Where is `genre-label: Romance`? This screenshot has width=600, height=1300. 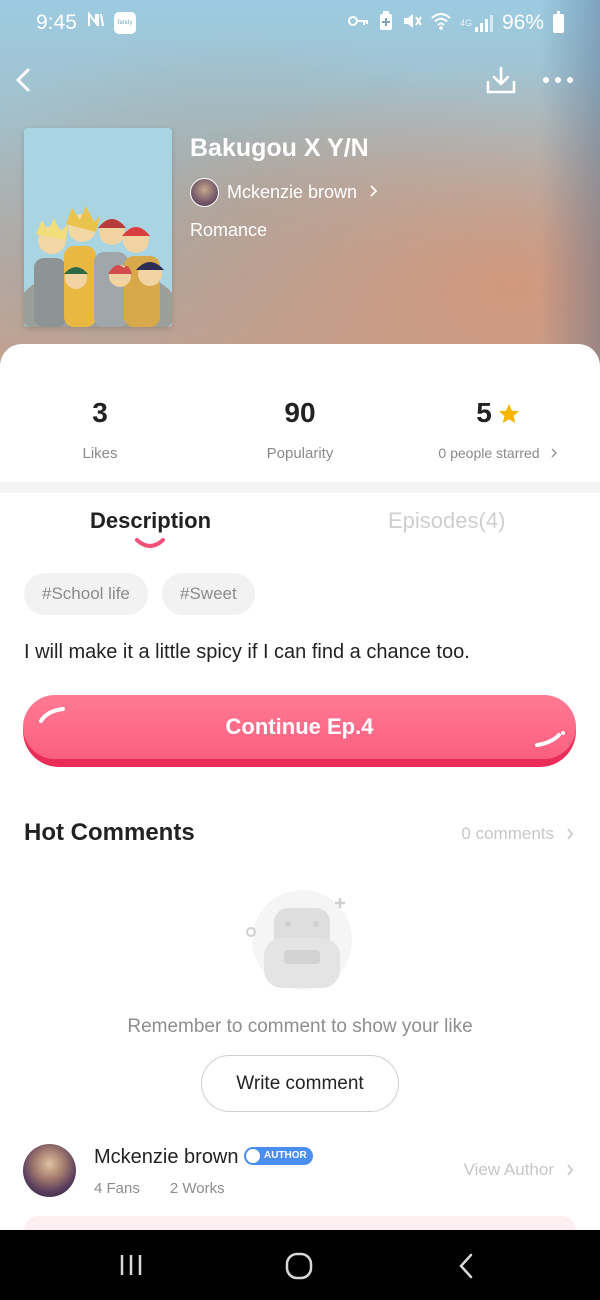
genre-label: Romance is located at coordinates (229, 230).